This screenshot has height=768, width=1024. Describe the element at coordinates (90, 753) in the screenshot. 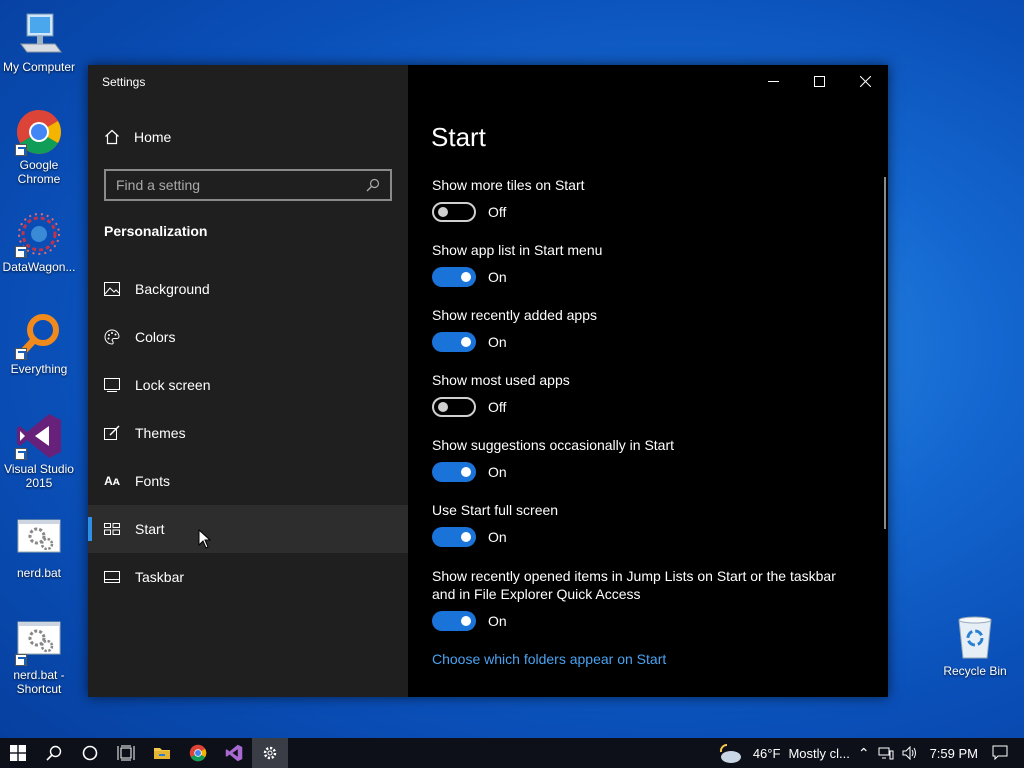

I see `cortana-button` at that location.